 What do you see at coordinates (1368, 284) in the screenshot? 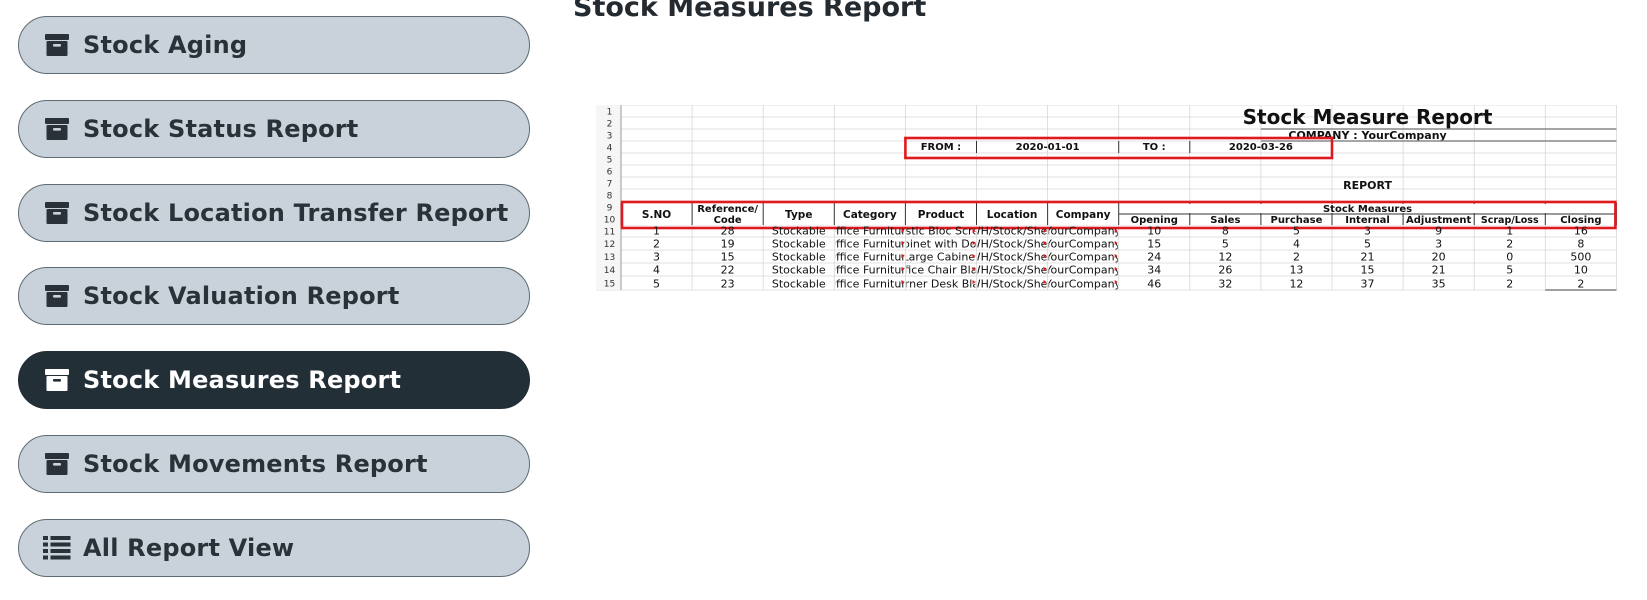
I see `table-cell: 37` at bounding box center [1368, 284].